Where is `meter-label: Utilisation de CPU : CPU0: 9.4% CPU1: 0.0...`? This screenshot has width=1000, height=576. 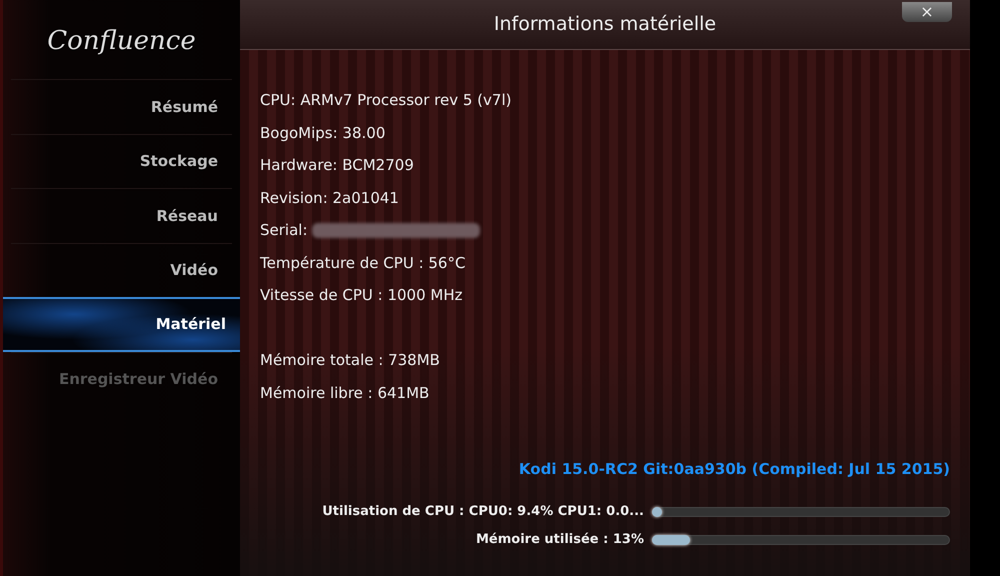
meter-label: Utilisation de CPU : CPU0: 9.4% CPU1: 0.0... is located at coordinates (483, 512).